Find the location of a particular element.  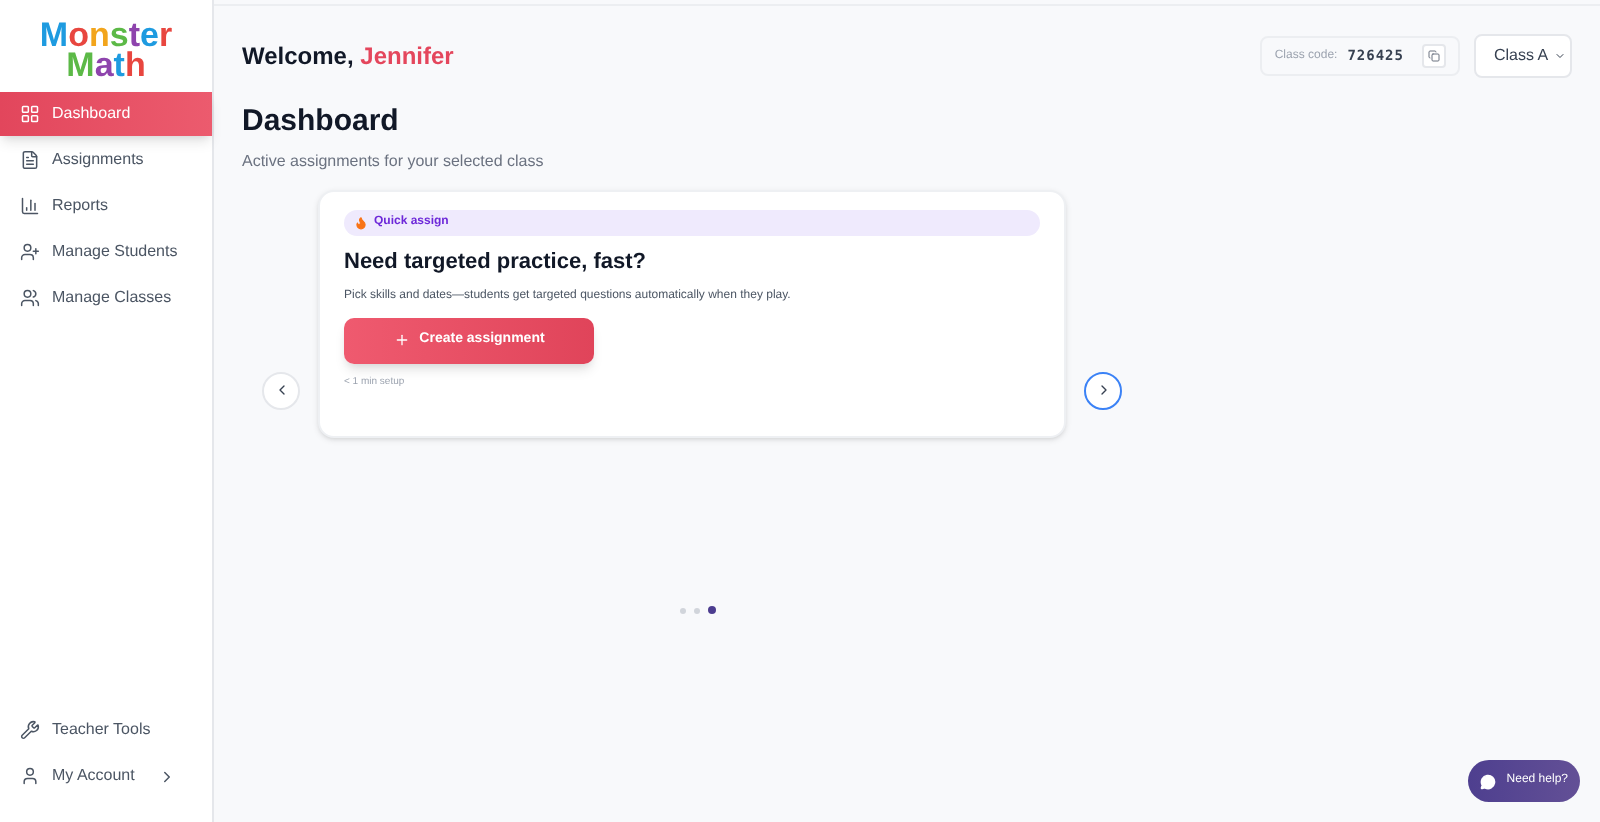

class-select: Class A is located at coordinates (1523, 56).